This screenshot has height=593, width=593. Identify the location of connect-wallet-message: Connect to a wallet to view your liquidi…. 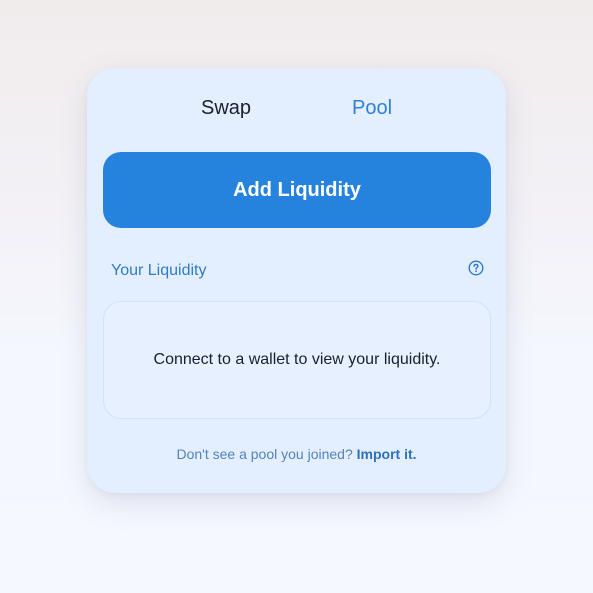
(297, 359).